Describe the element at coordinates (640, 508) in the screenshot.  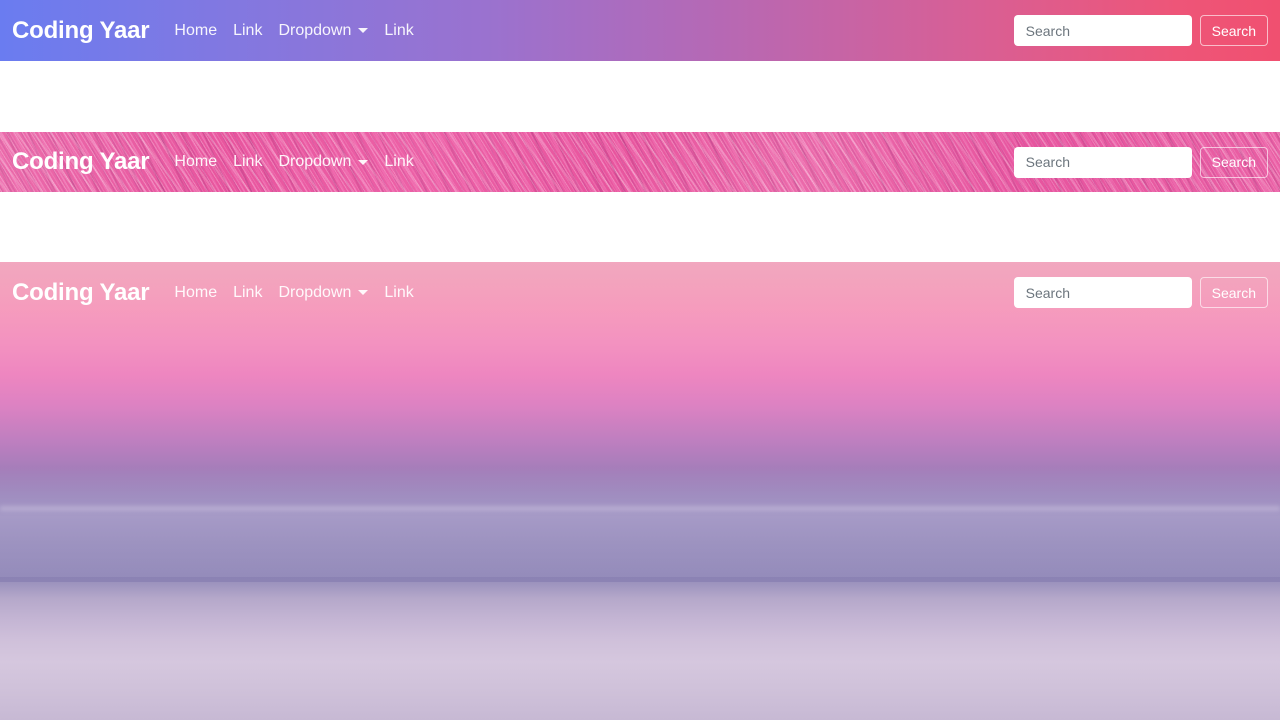
I see `sky-cloud-streak` at that location.